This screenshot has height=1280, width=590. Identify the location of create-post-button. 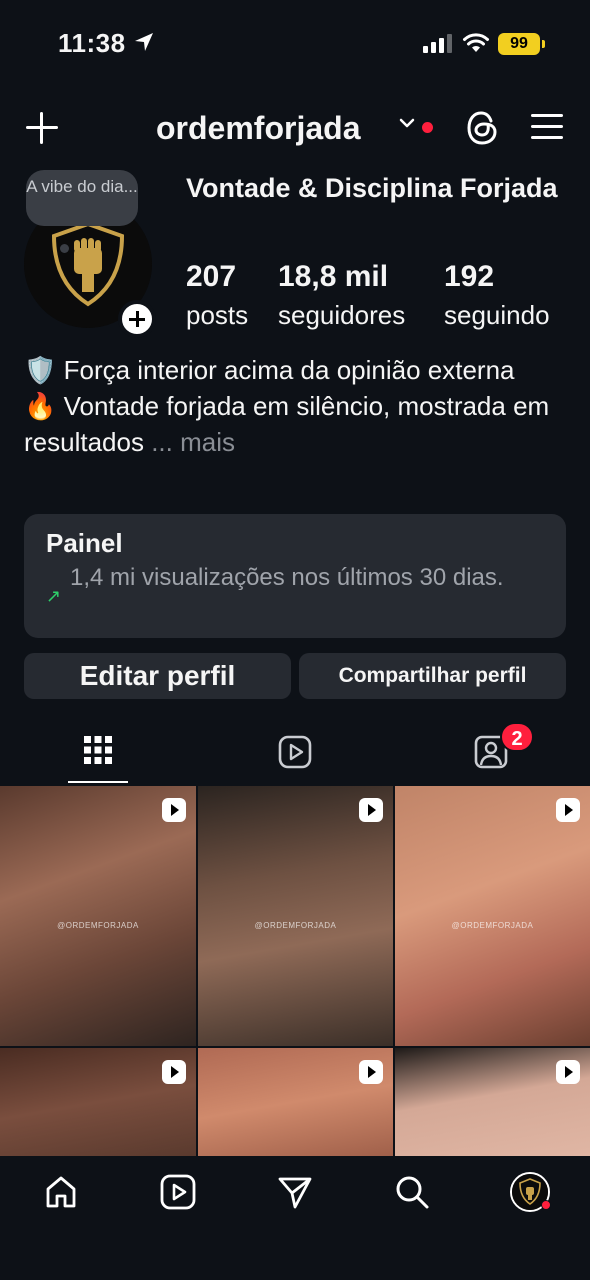
(42, 128).